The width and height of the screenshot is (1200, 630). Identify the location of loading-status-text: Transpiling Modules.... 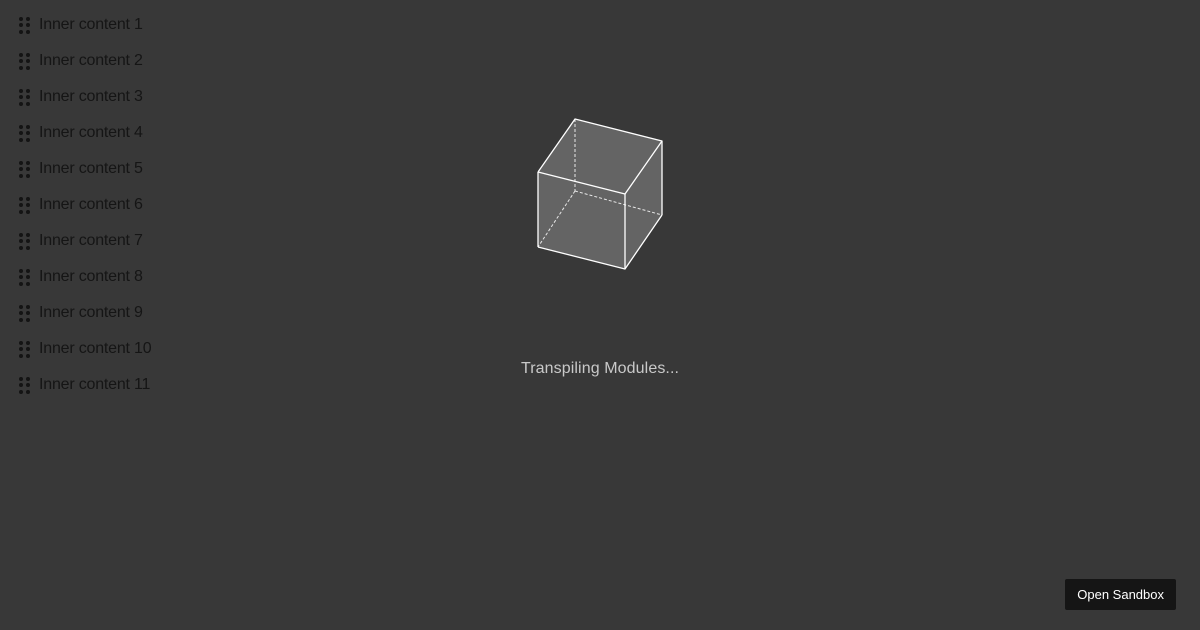
(600, 368).